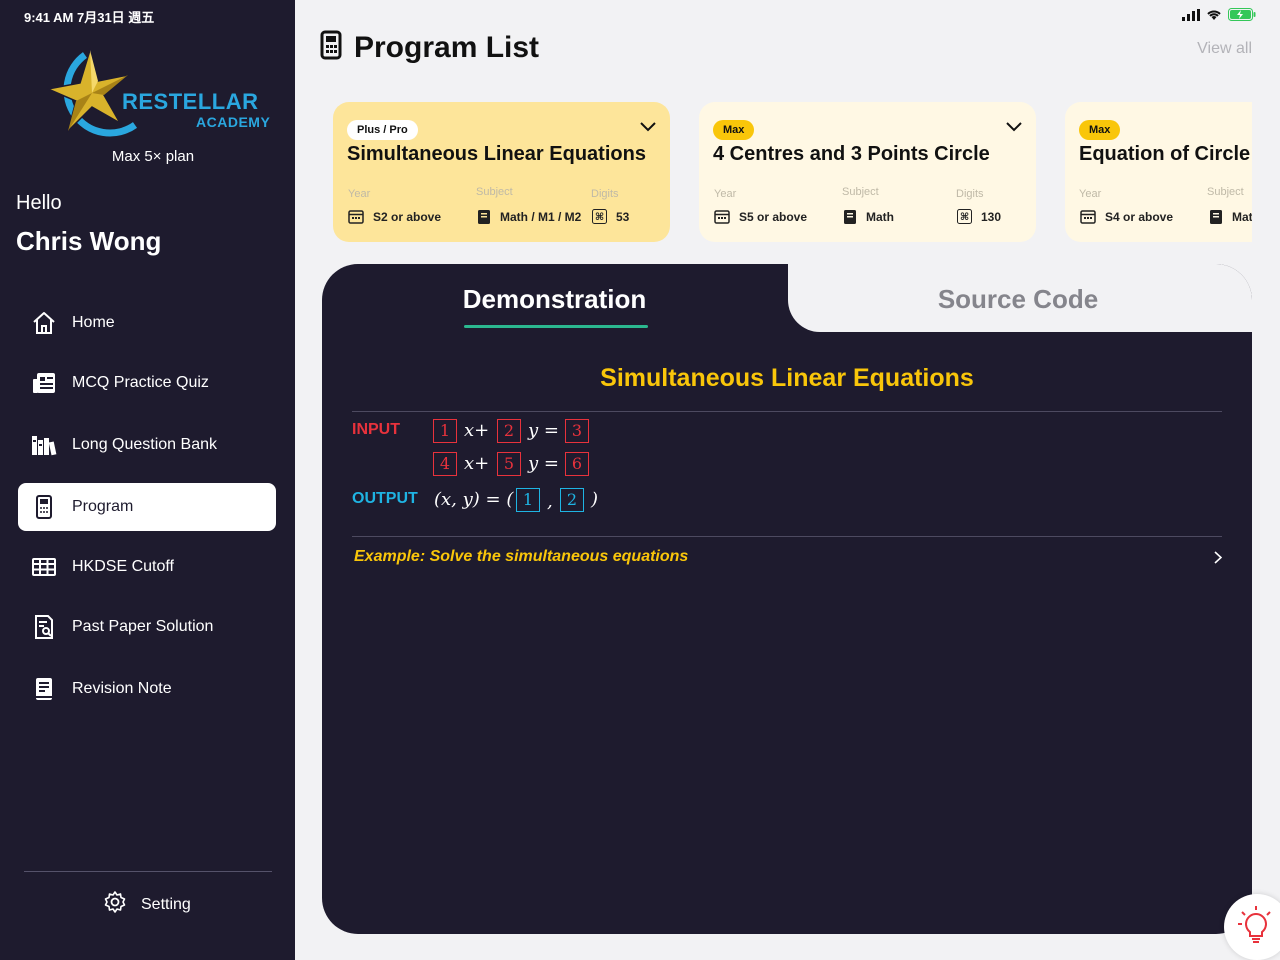 Image resolution: width=1280 pixels, height=960 pixels. Describe the element at coordinates (44, 627) in the screenshot. I see `document-search-icon` at that location.